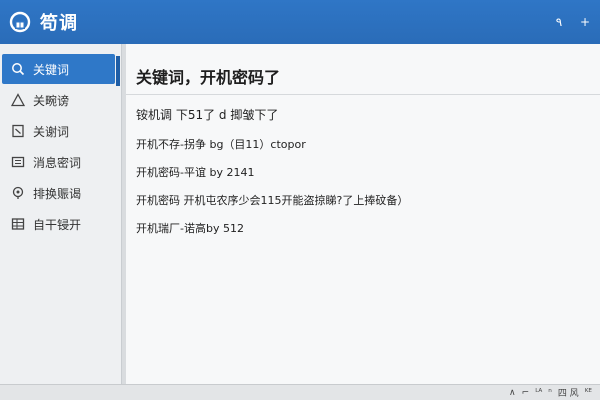  I want to click on tray-item: ⁿ, so click(550, 393).